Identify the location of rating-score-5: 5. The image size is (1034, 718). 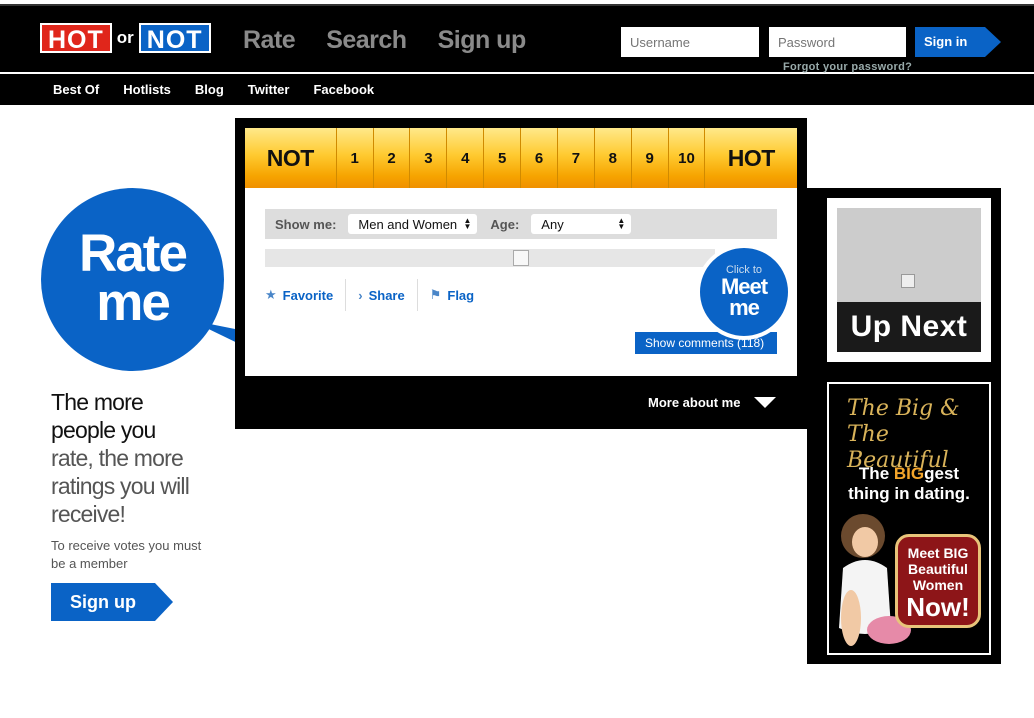
(503, 158).